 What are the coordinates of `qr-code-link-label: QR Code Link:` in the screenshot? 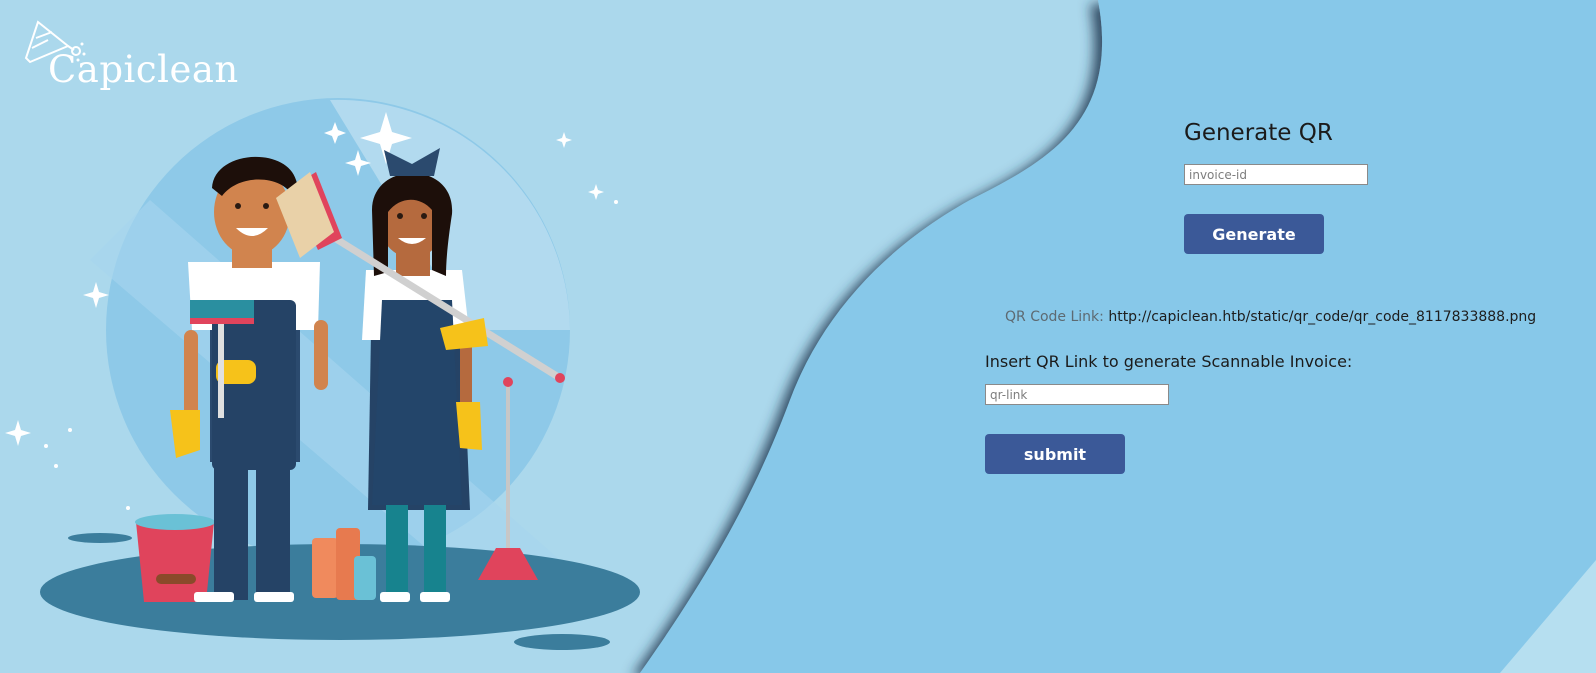 It's located at (1054, 317).